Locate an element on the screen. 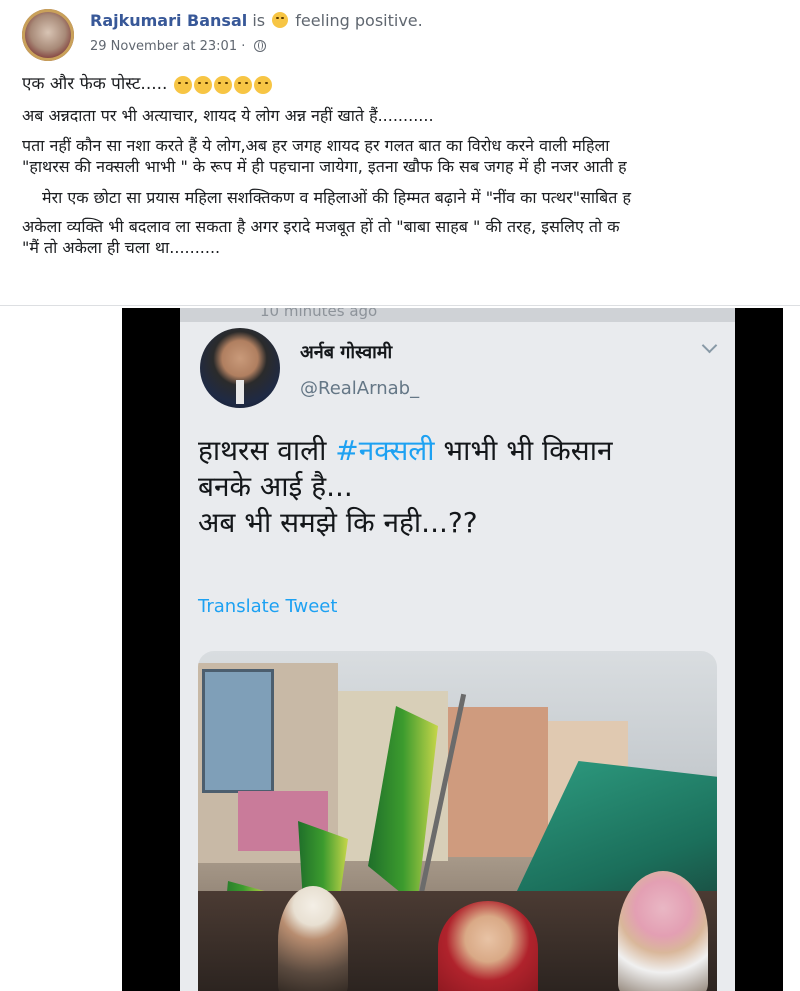 Image resolution: width=800 pixels, height=991 pixels. tweet-author-name: अर्नब गोस्वामी is located at coordinates (346, 352).